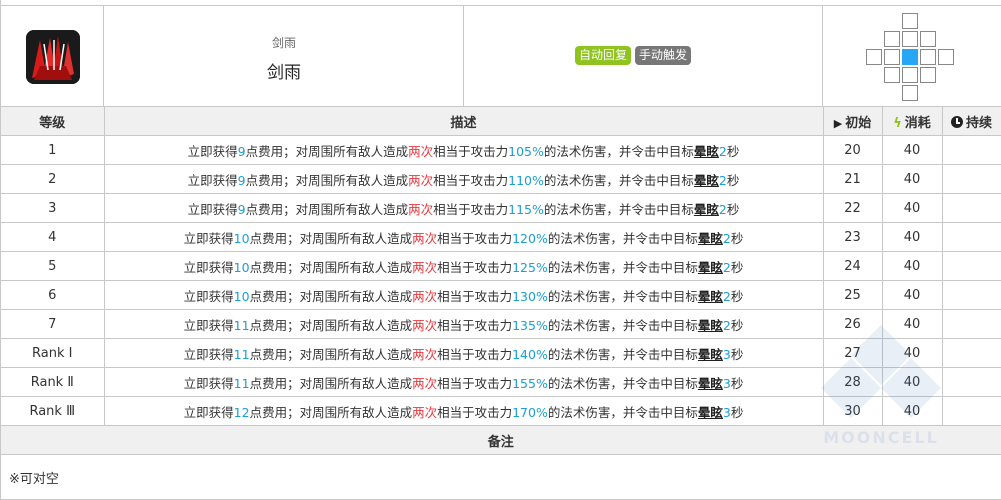  What do you see at coordinates (53, 382) in the screenshot?
I see `level-cell: Rank Ⅱ` at bounding box center [53, 382].